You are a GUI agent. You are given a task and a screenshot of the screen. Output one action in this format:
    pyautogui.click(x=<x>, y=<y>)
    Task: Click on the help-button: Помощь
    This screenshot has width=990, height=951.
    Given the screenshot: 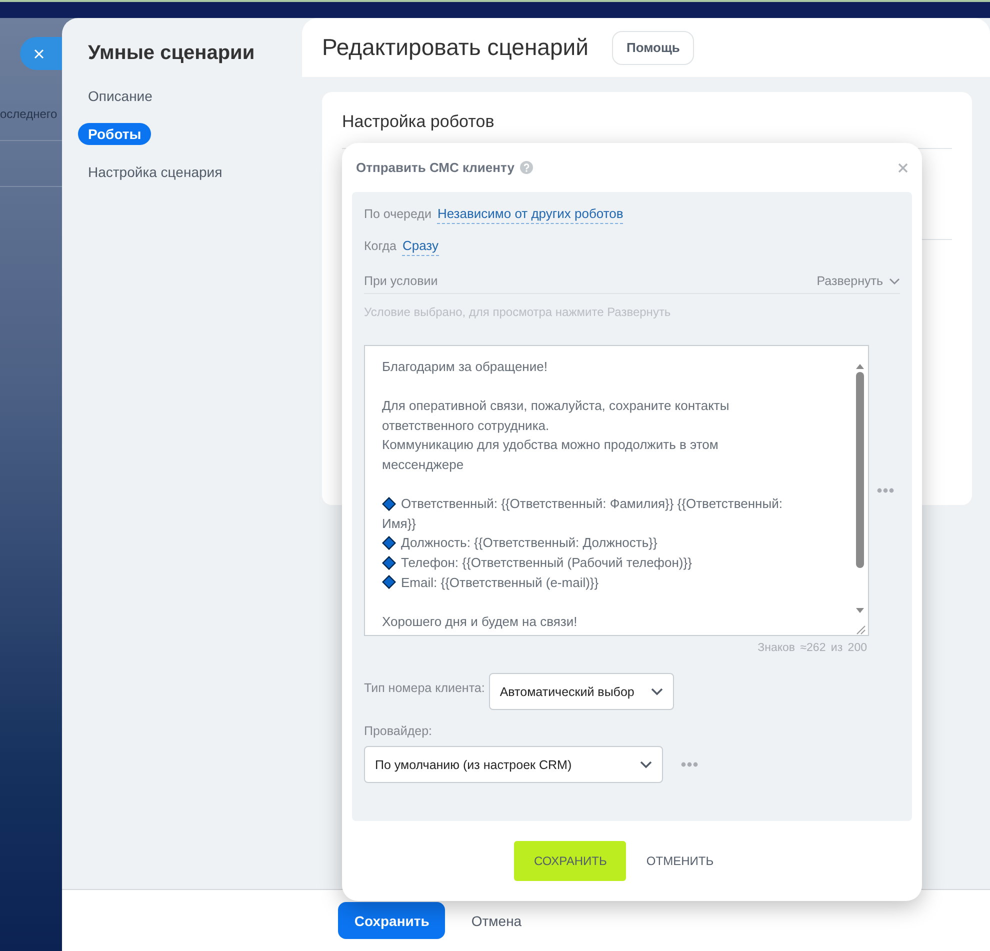 What is the action you would take?
    pyautogui.click(x=653, y=47)
    